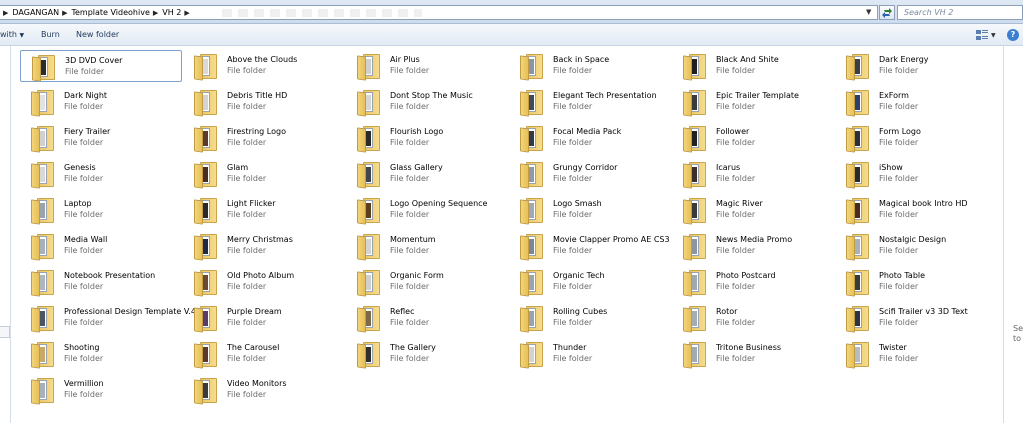 The image size is (1023, 423). I want to click on folder-item: Flourish Logo File folder, so click(427, 138).